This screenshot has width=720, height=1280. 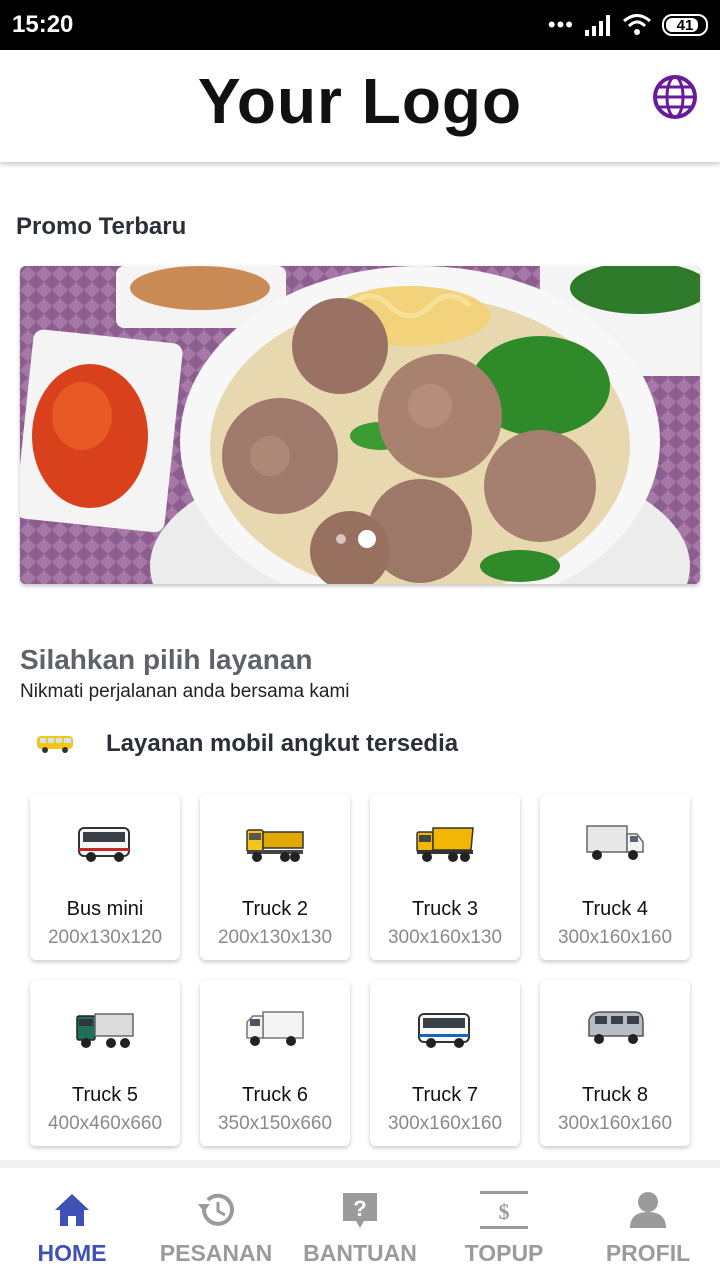 I want to click on nav-pesanan: PESANAN, so click(x=216, y=1228).